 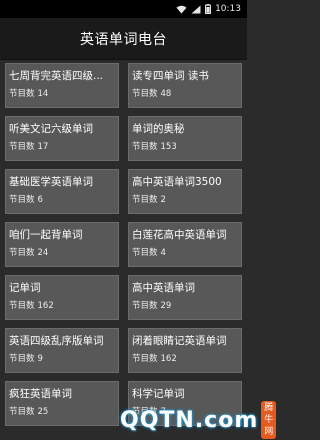 I want to click on episode-count: 节目数 29, so click(x=184, y=306).